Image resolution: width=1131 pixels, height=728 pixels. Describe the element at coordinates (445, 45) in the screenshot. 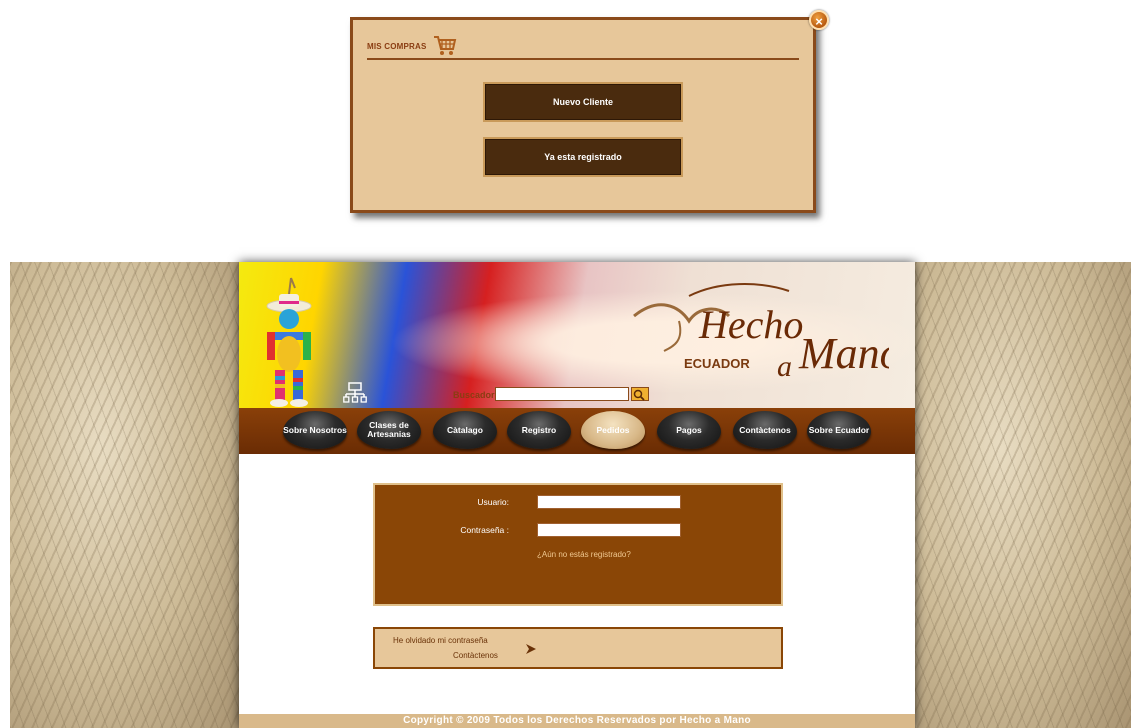

I see `cart-icon` at that location.